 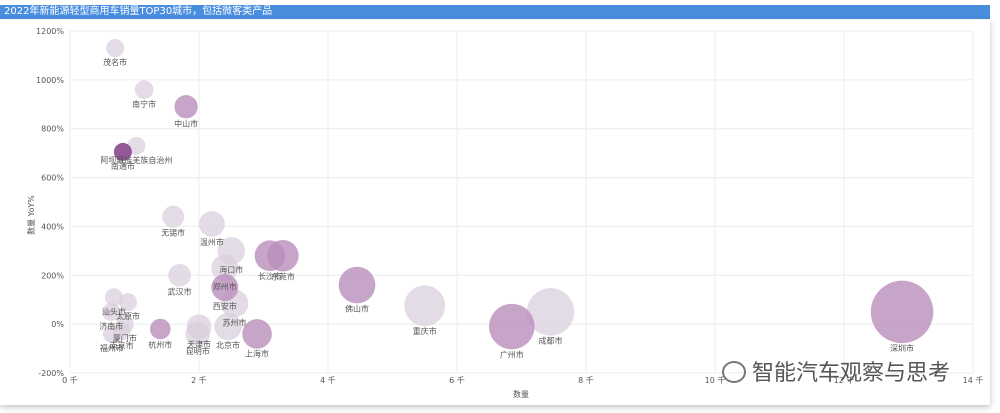 I want to click on point-label: 太原市, so click(x=128, y=316).